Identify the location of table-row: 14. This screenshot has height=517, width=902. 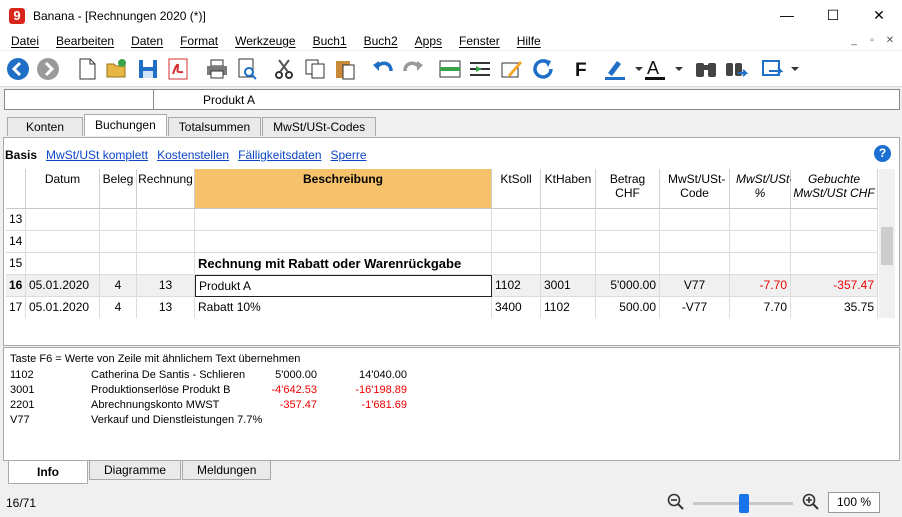
(442, 242).